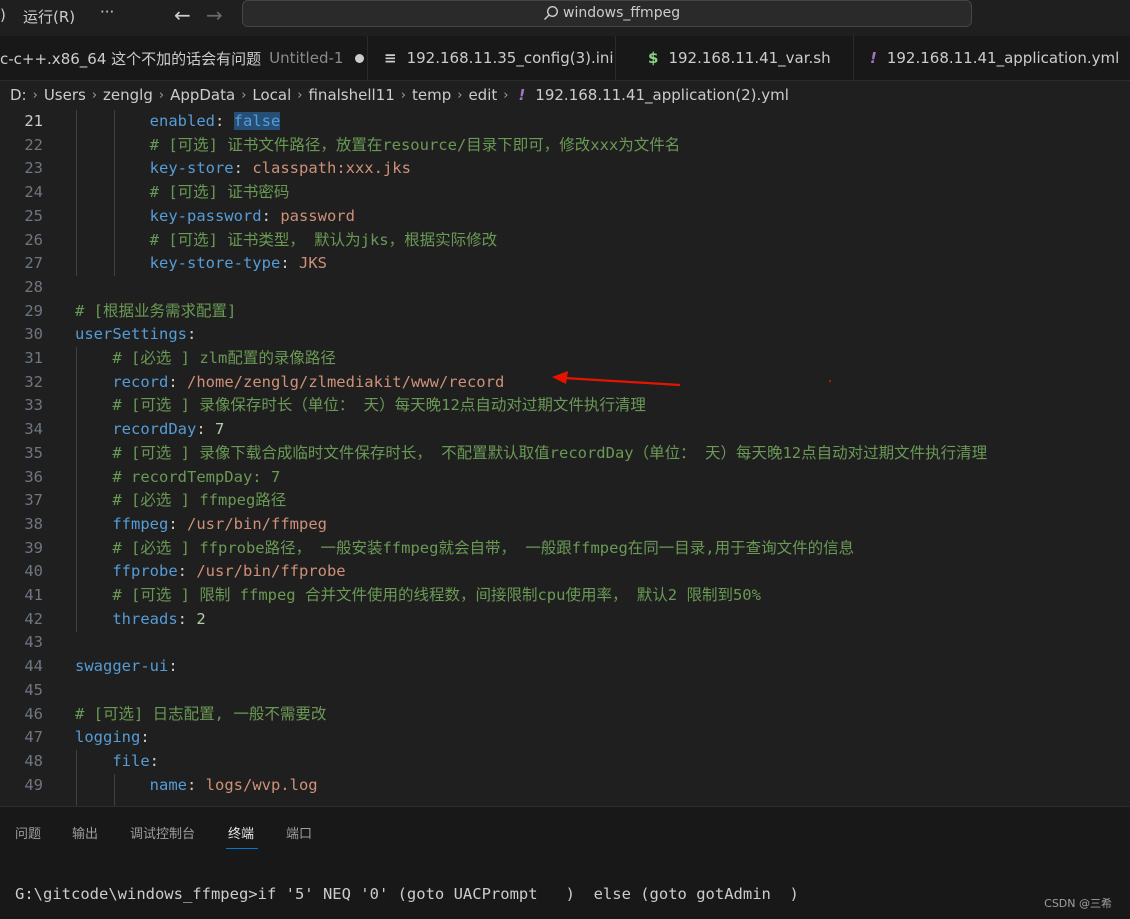 The image size is (1130, 919). What do you see at coordinates (33, 429) in the screenshot?
I see `line-number: 34` at bounding box center [33, 429].